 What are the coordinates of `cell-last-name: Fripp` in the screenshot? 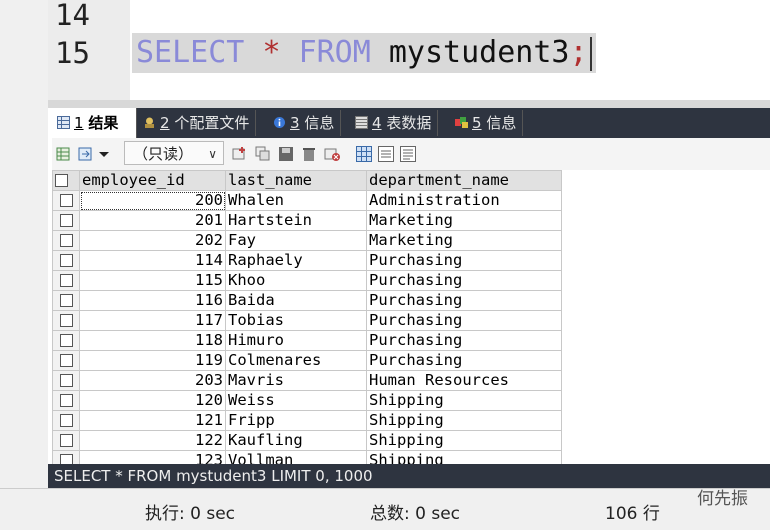 It's located at (296, 420).